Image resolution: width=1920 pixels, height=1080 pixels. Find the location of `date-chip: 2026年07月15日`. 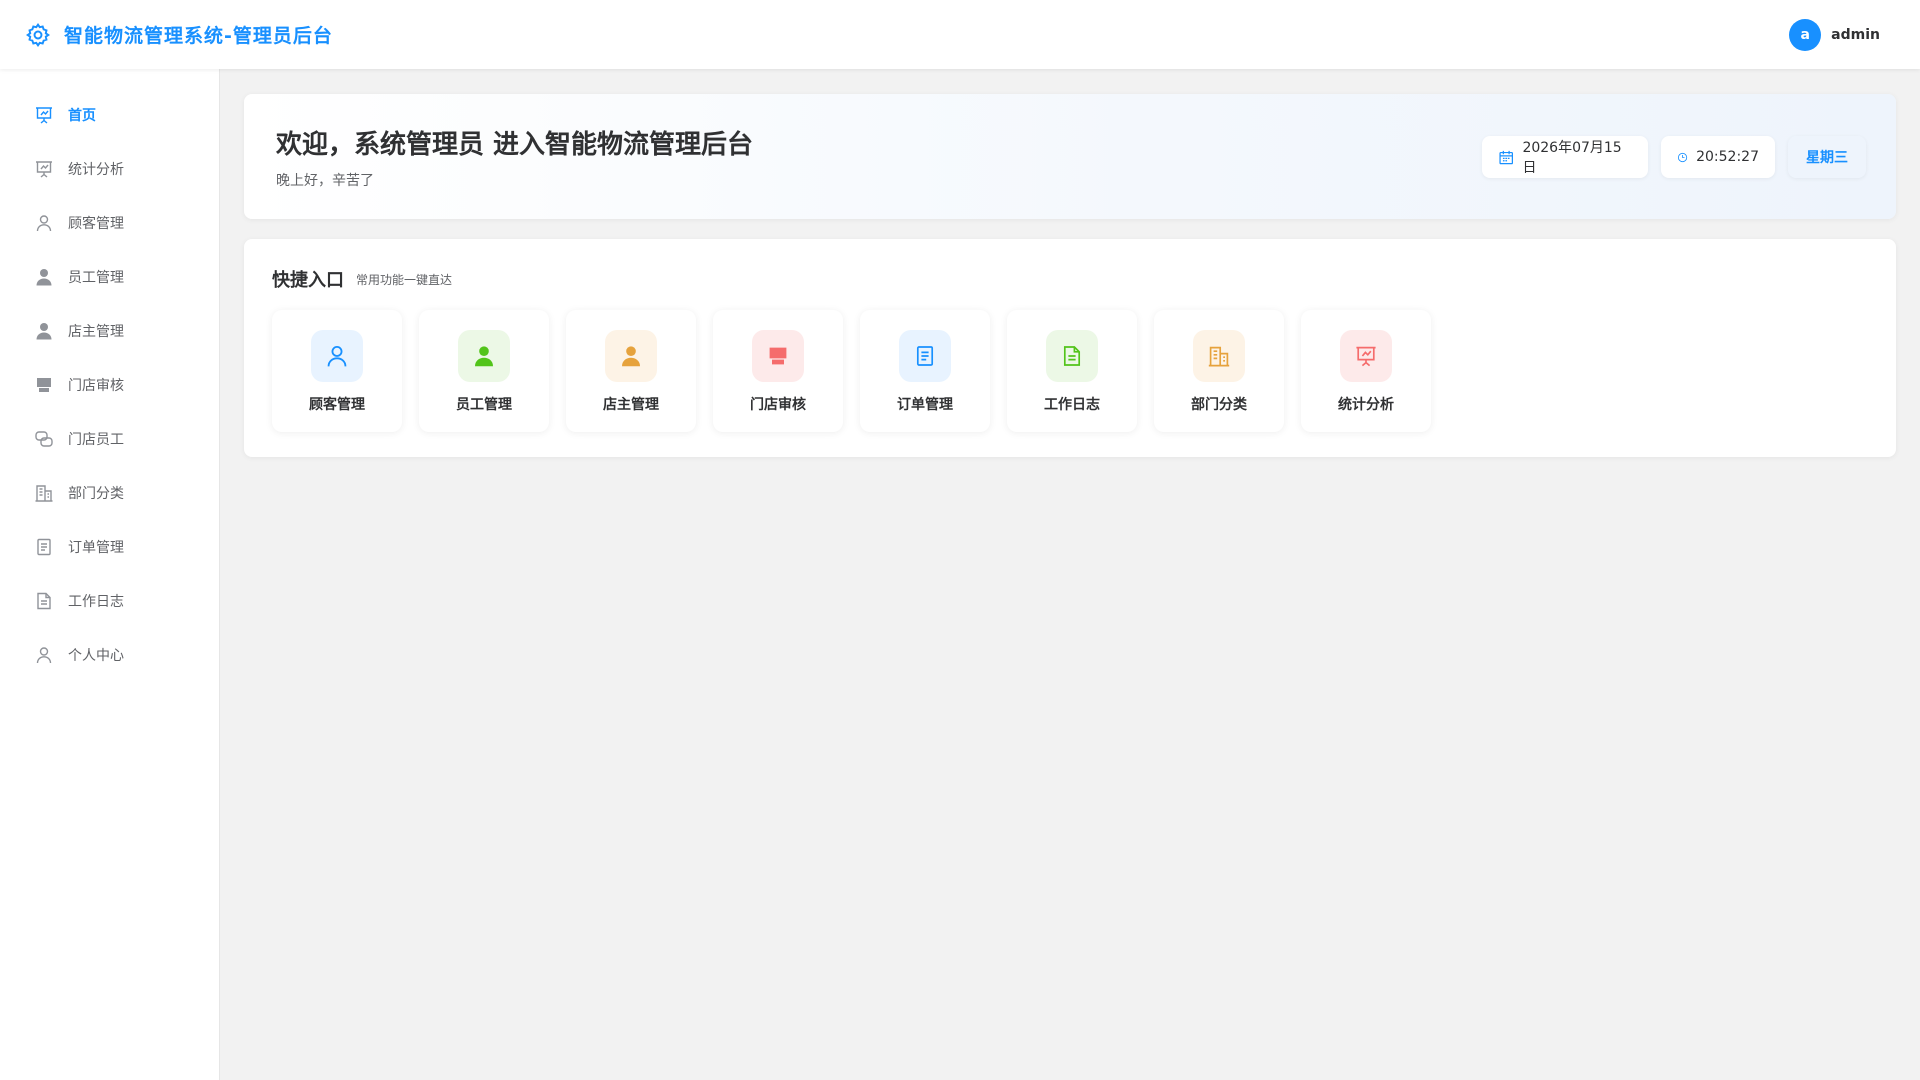

date-chip: 2026年07月15日 is located at coordinates (1565, 157).